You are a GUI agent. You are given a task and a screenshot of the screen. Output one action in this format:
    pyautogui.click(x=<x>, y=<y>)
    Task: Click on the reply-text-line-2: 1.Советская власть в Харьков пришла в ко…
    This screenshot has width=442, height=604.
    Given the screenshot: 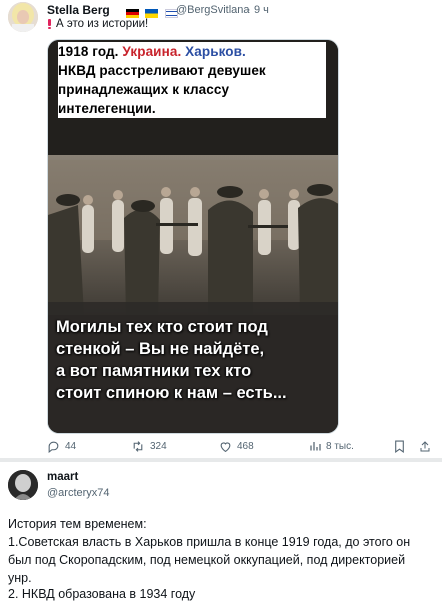 What is the action you would take?
    pyautogui.click(x=209, y=542)
    